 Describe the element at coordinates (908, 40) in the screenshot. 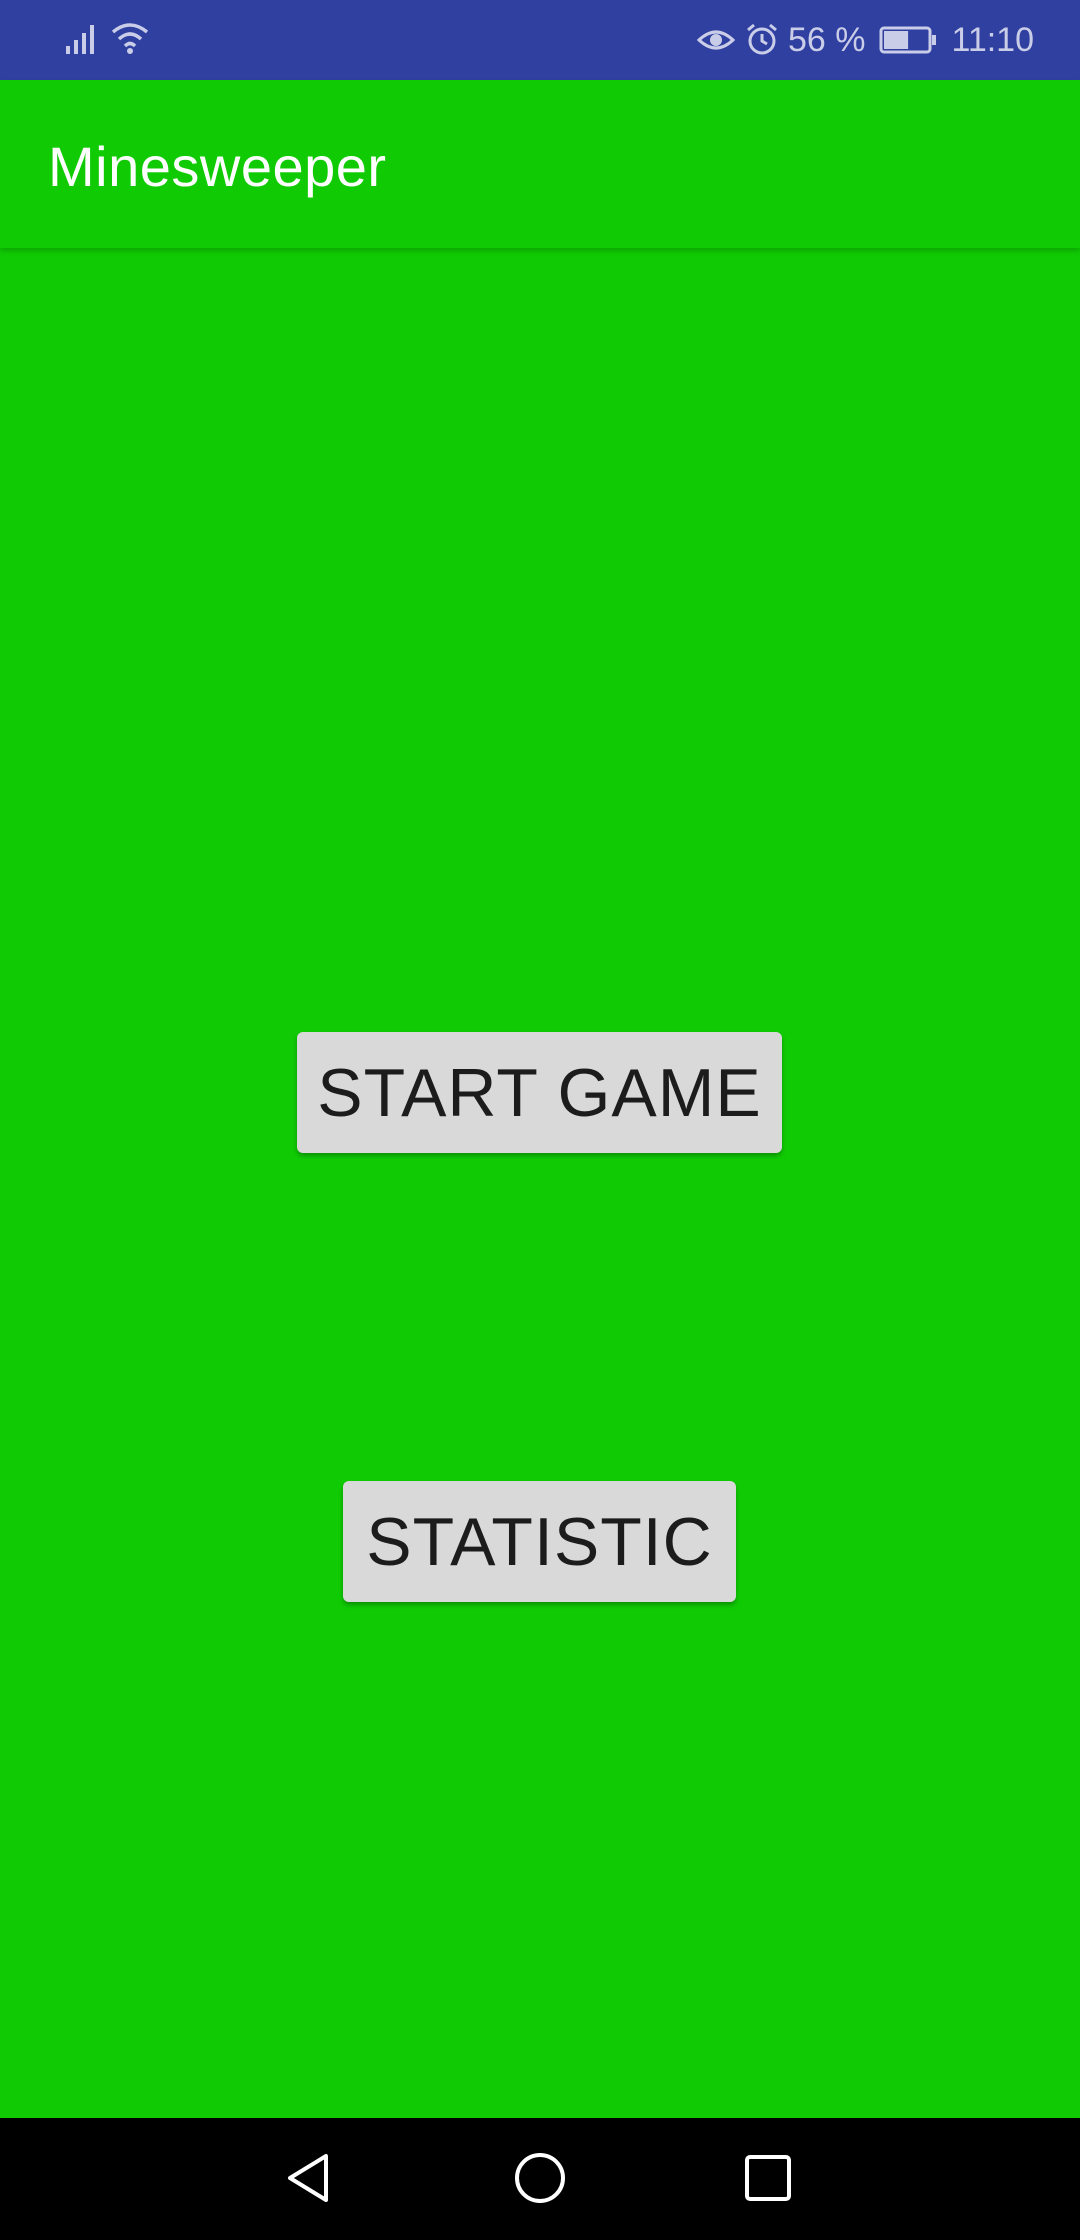

I see `battery-icon` at that location.